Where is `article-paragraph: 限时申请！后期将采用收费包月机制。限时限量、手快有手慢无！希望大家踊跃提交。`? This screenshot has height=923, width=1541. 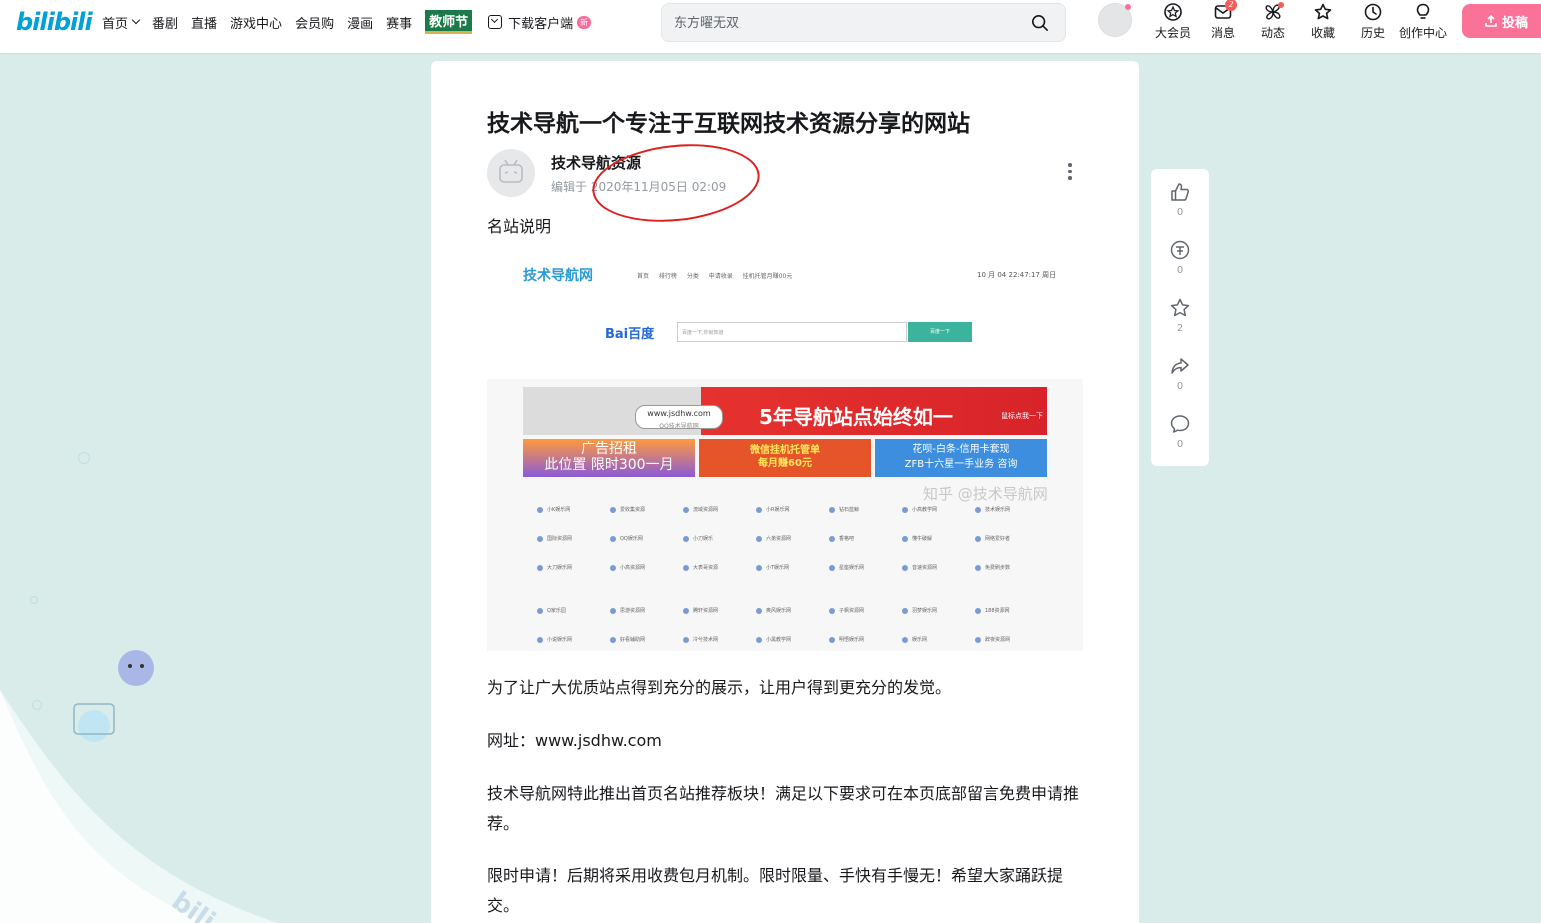 article-paragraph: 限时申请！后期将采用收费包月机制。限时限量、手快有手慢无！希望大家踊跃提交。 is located at coordinates (775, 890).